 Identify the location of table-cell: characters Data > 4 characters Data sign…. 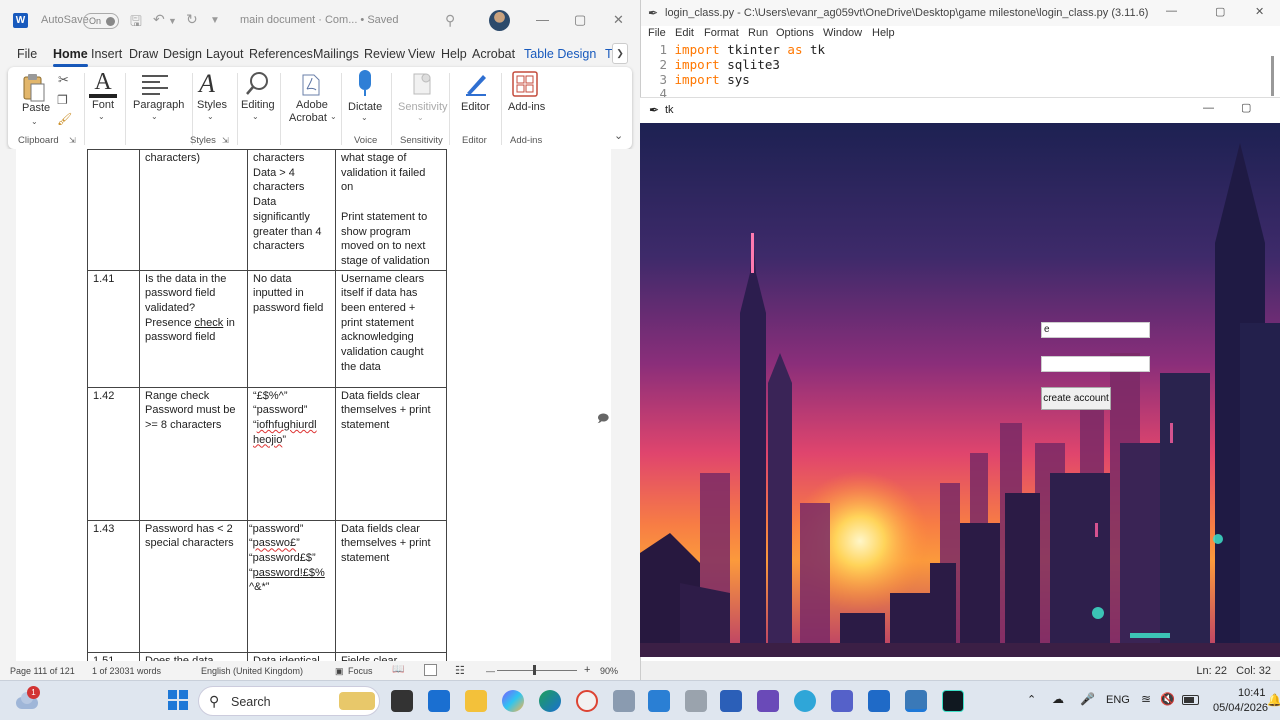
(291, 210).